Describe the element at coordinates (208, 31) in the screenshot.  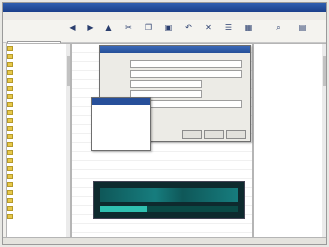
I see `delete-button: ✕` at that location.